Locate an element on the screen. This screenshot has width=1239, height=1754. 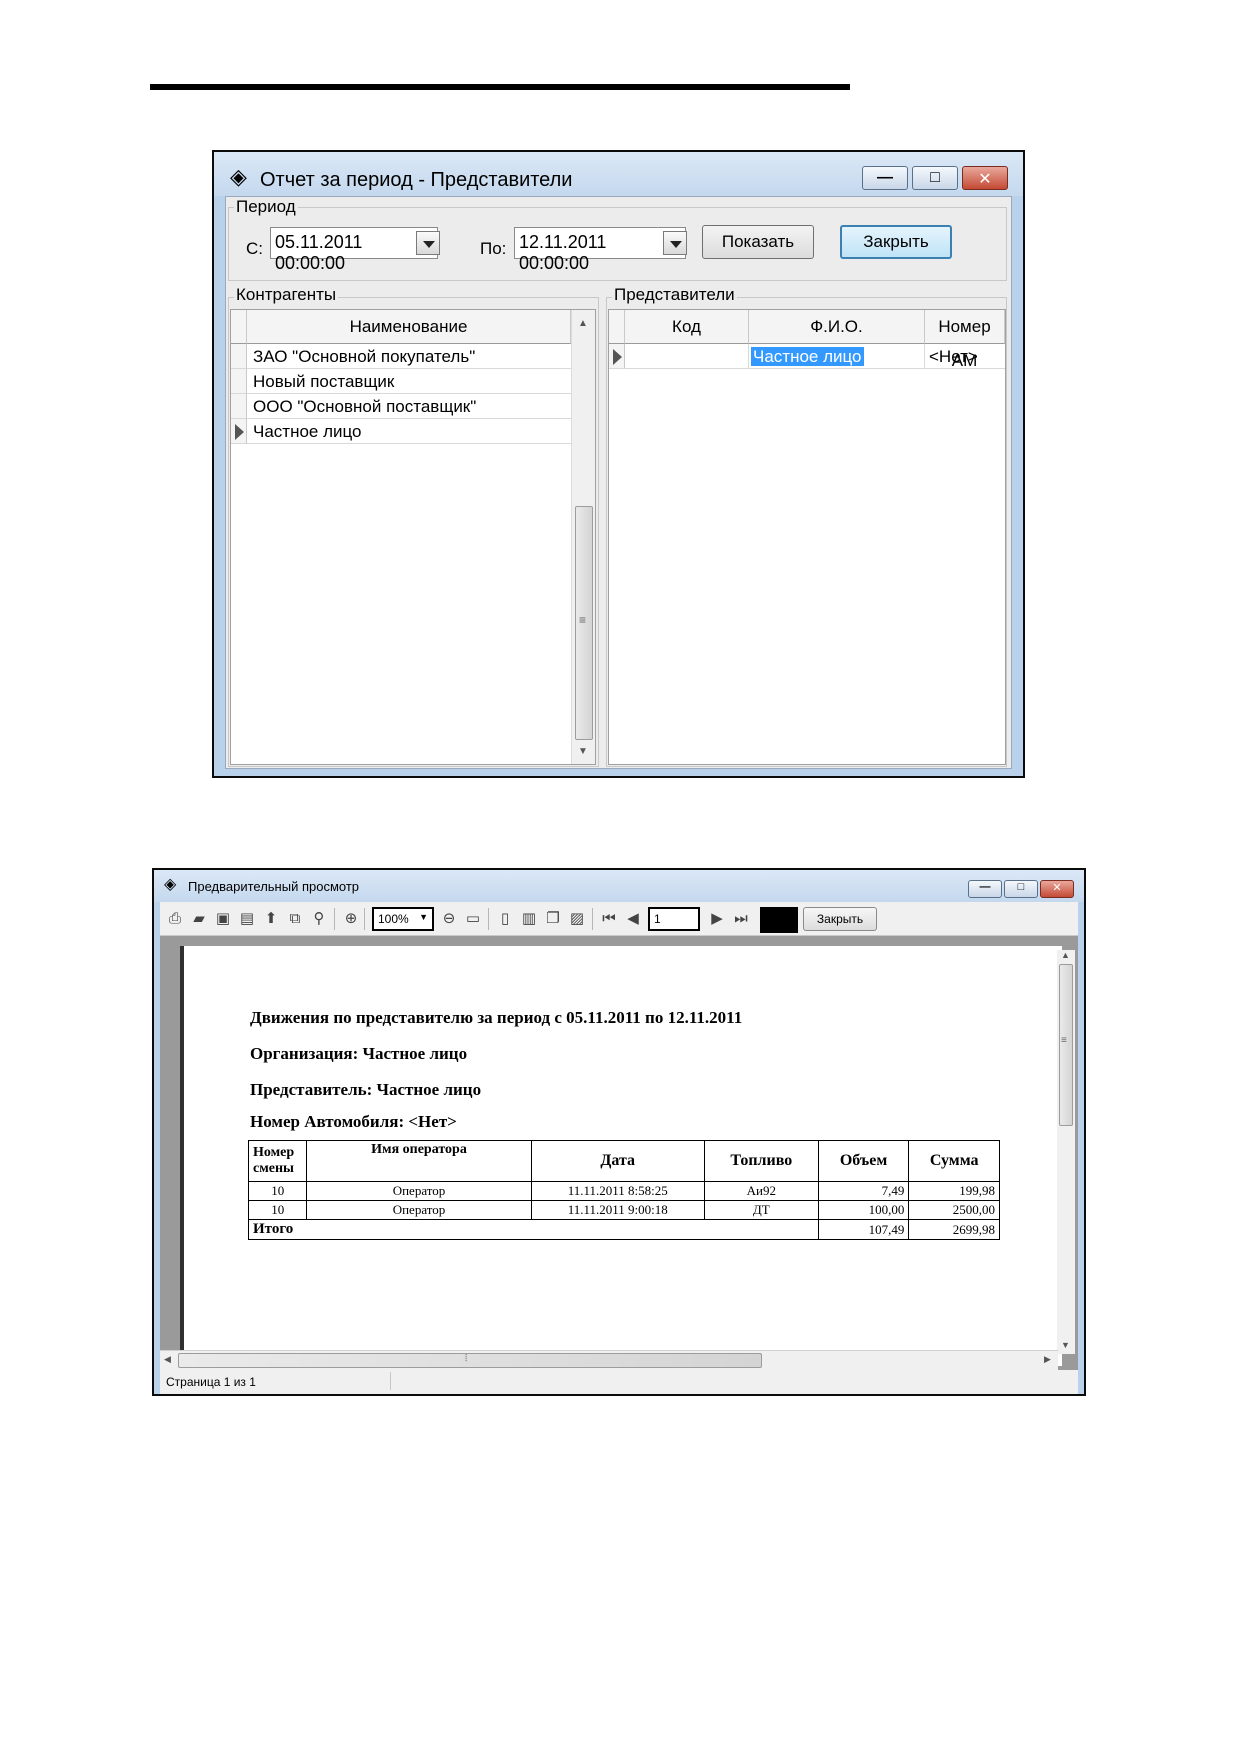
print-icon: ⎙ is located at coordinates (175, 919).